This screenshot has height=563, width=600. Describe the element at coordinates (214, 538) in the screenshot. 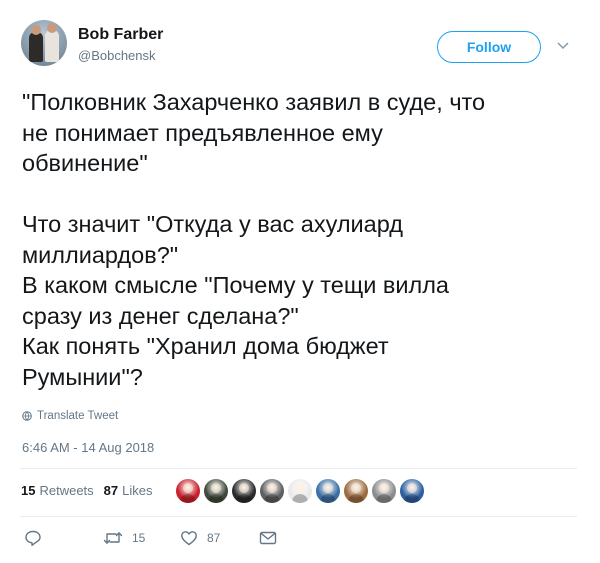

I see `like-count: 87` at that location.